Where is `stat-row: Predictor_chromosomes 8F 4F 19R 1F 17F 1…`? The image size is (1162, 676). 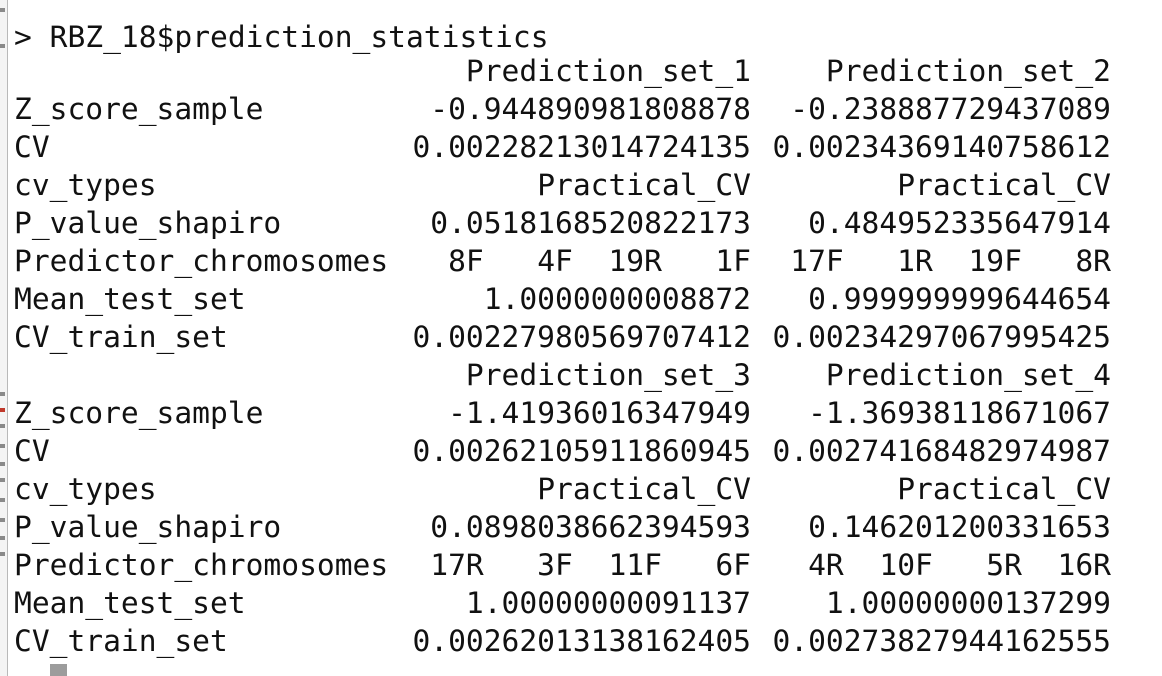 stat-row: Predictor_chromosomes 8F 4F 19R 1F 17F 1… is located at coordinates (584, 261).